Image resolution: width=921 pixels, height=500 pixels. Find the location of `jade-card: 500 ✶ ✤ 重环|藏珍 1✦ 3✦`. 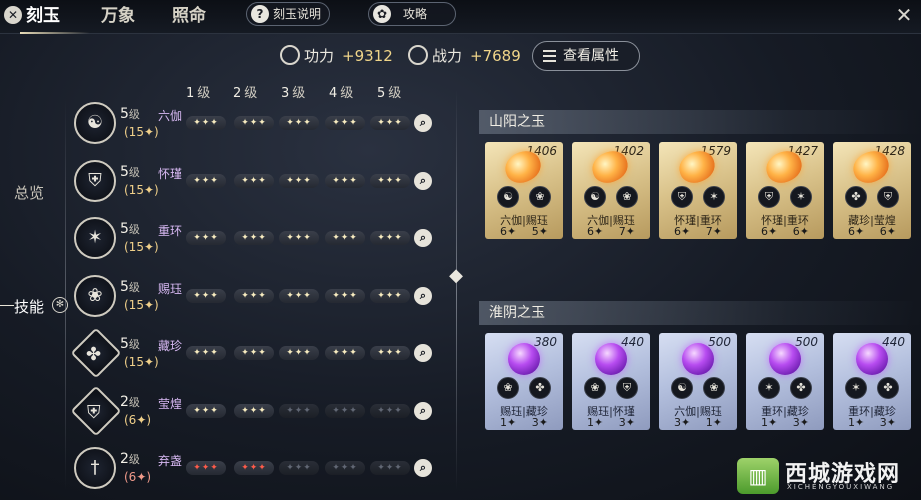

jade-card: 500 ✶ ✤ 重环|藏珍 1✦ 3✦ is located at coordinates (785, 381).